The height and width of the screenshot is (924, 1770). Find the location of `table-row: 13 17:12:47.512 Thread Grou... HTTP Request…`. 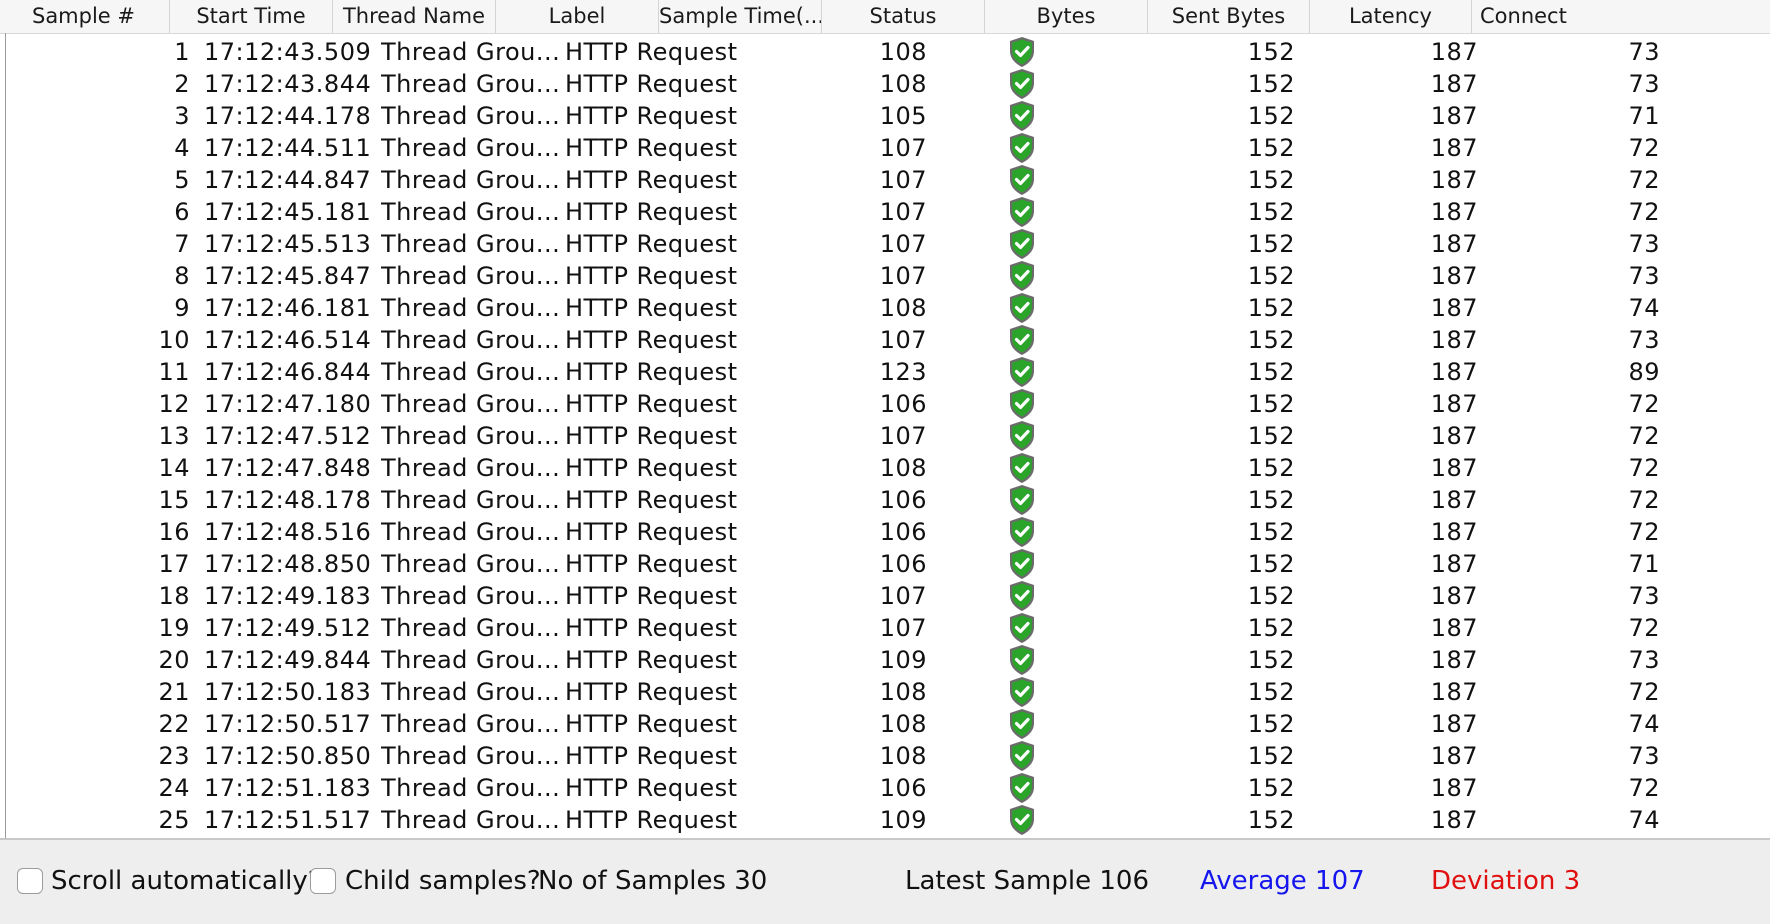

table-row: 13 17:12:47.512 Thread Grou... HTTP Request… is located at coordinates (885, 436).